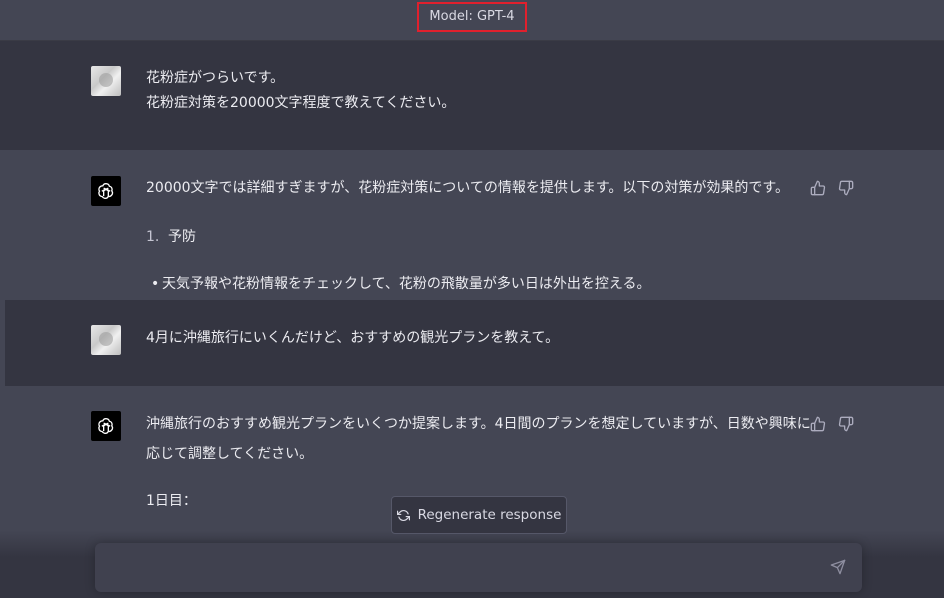 This screenshot has height=598, width=944. I want to click on send-icon, so click(838, 567).